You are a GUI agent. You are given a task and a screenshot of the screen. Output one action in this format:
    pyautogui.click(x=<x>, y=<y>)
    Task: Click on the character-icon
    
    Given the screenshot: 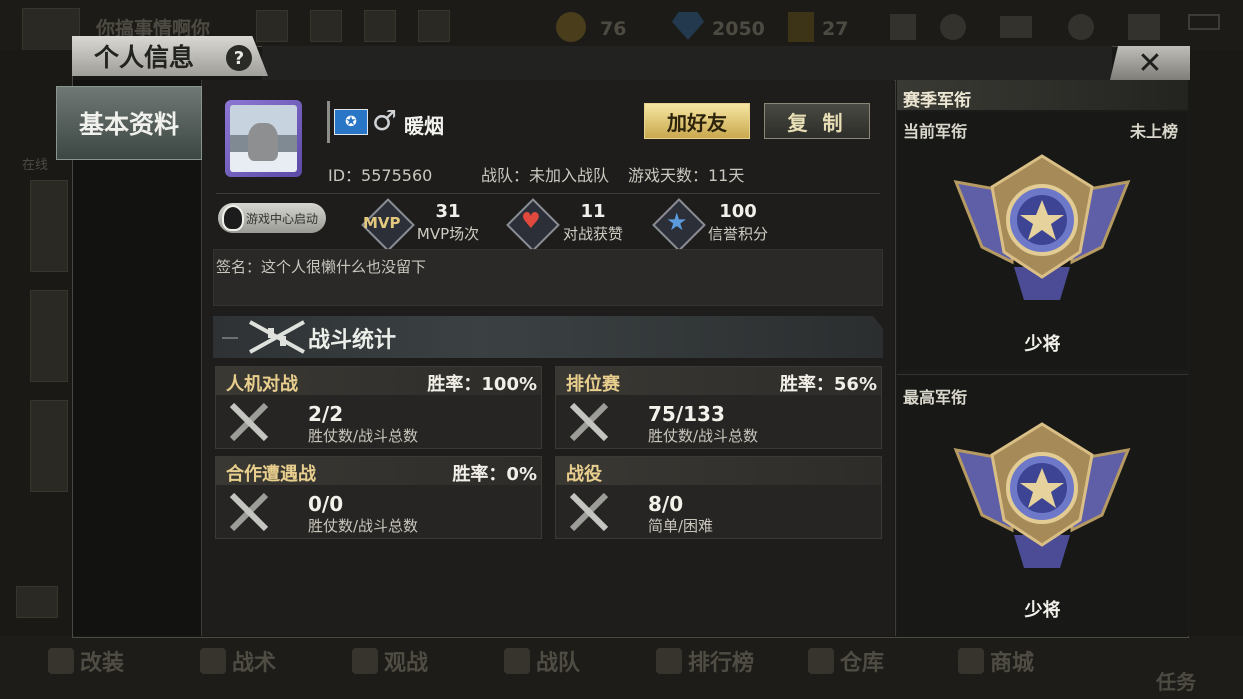 What is the action you would take?
    pyautogui.click(x=326, y=26)
    